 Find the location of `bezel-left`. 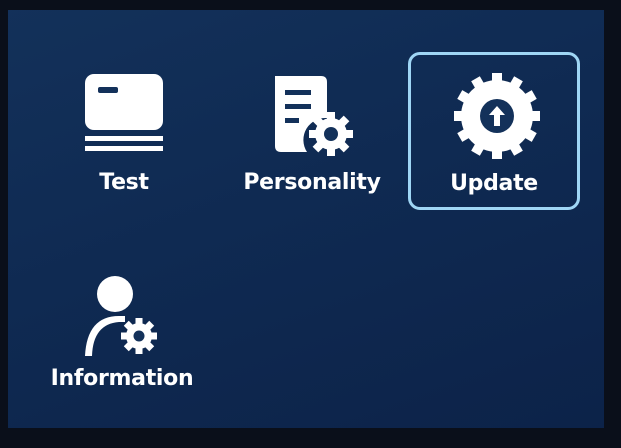

bezel-left is located at coordinates (4, 224).